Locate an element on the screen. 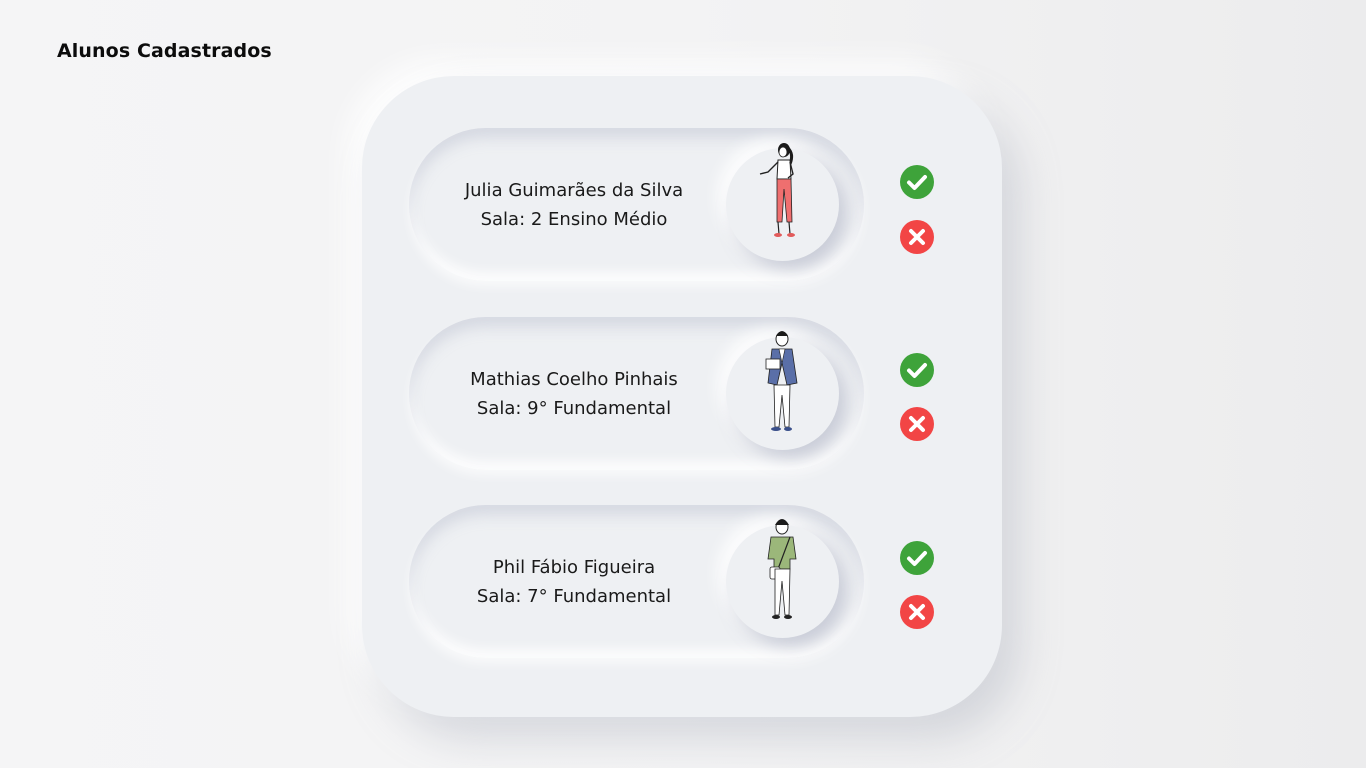 The image size is (1366, 768). student-room: Sala: 7° Fundamental is located at coordinates (574, 596).